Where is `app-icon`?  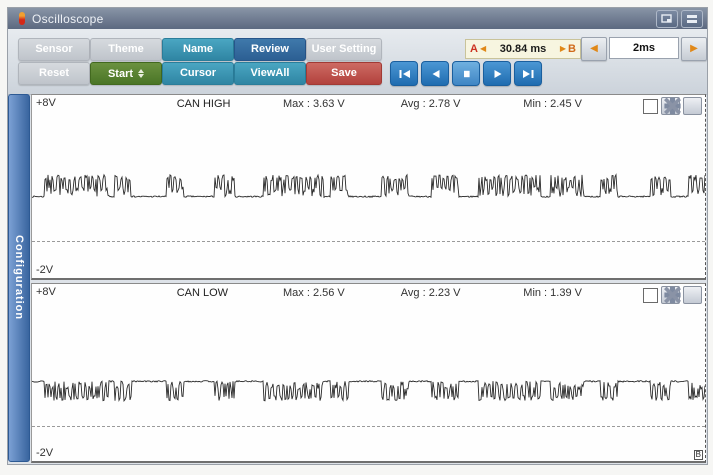 app-icon is located at coordinates (22, 18).